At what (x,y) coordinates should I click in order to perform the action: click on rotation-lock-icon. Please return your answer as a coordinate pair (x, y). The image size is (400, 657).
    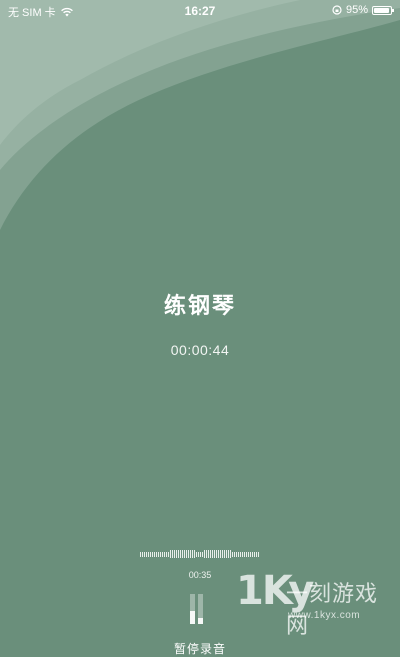
    Looking at the image, I should click on (337, 10).